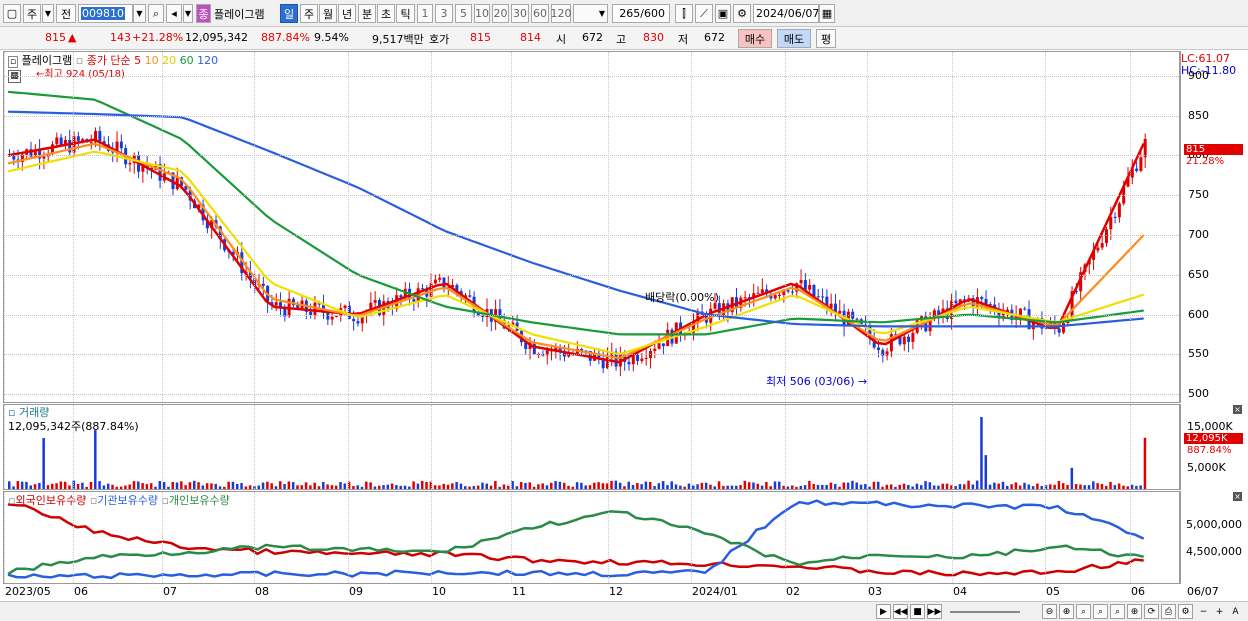 The image size is (1248, 621). Describe the element at coordinates (520, 13) in the screenshot. I see `interval-button: 30` at that location.